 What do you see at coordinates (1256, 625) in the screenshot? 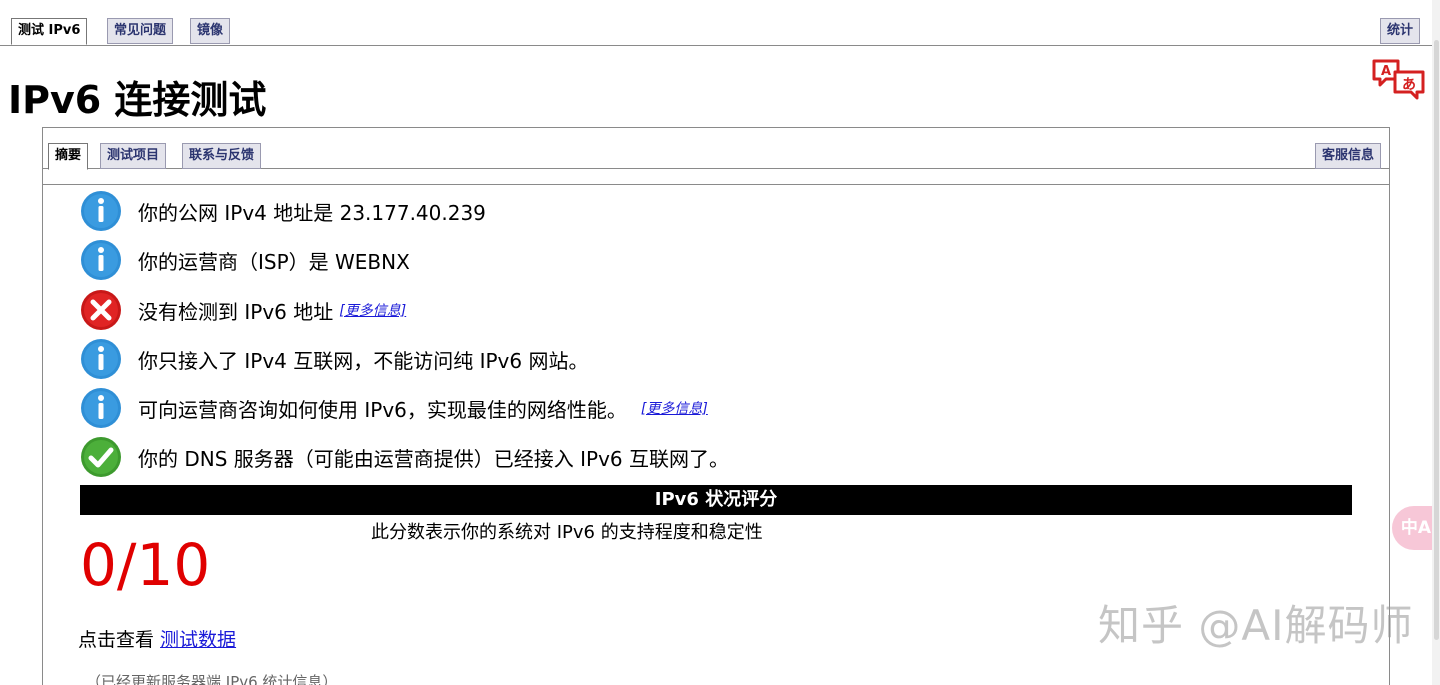
I see `watermark: 知乎 @AI解码师` at bounding box center [1256, 625].